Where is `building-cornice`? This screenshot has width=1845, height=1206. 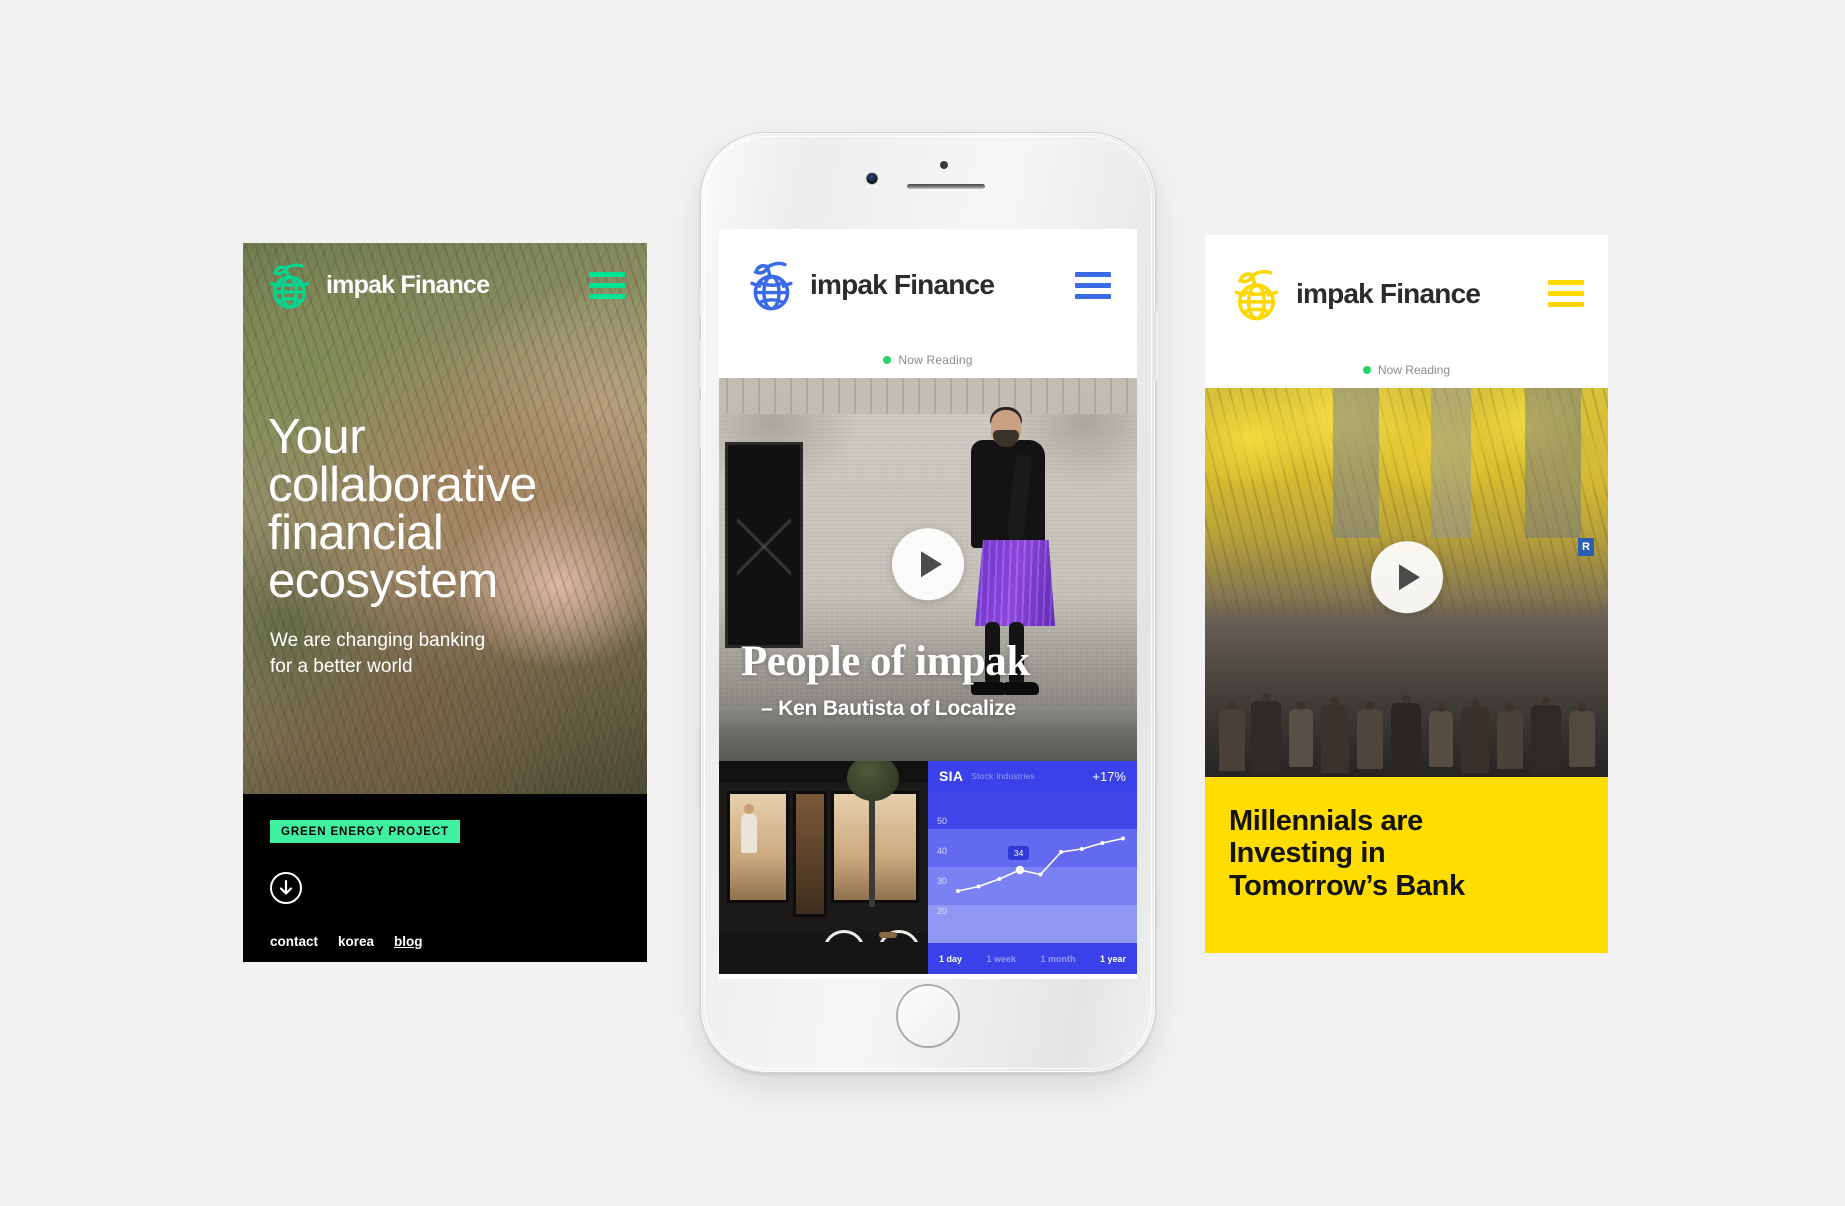
building-cornice is located at coordinates (928, 396).